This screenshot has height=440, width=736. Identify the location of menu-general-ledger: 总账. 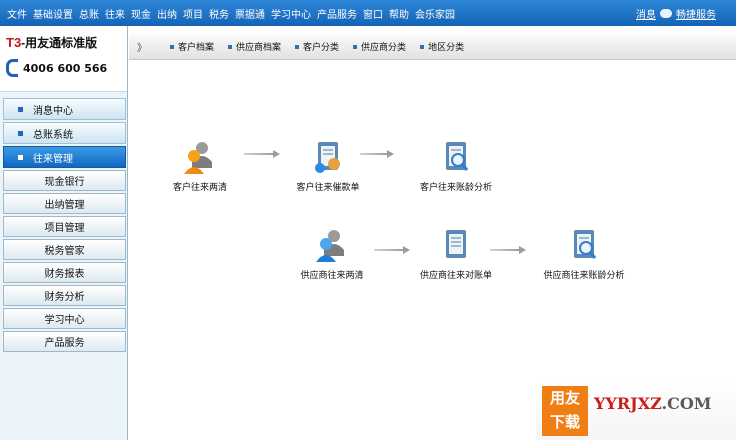
(89, 13).